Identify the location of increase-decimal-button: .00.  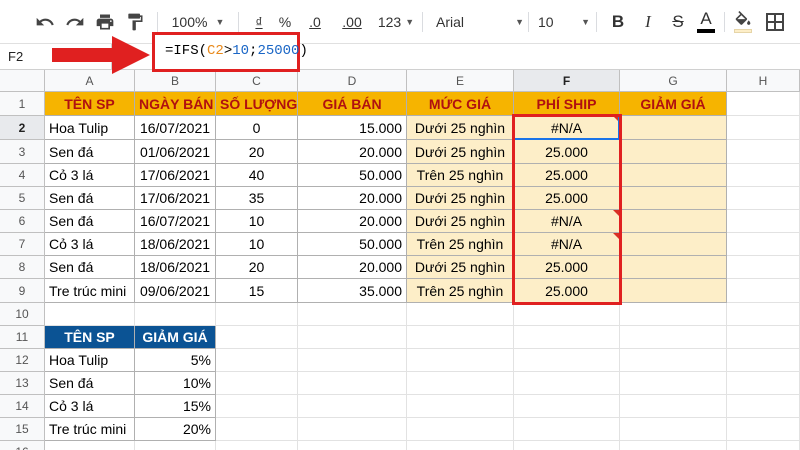
(352, 22).